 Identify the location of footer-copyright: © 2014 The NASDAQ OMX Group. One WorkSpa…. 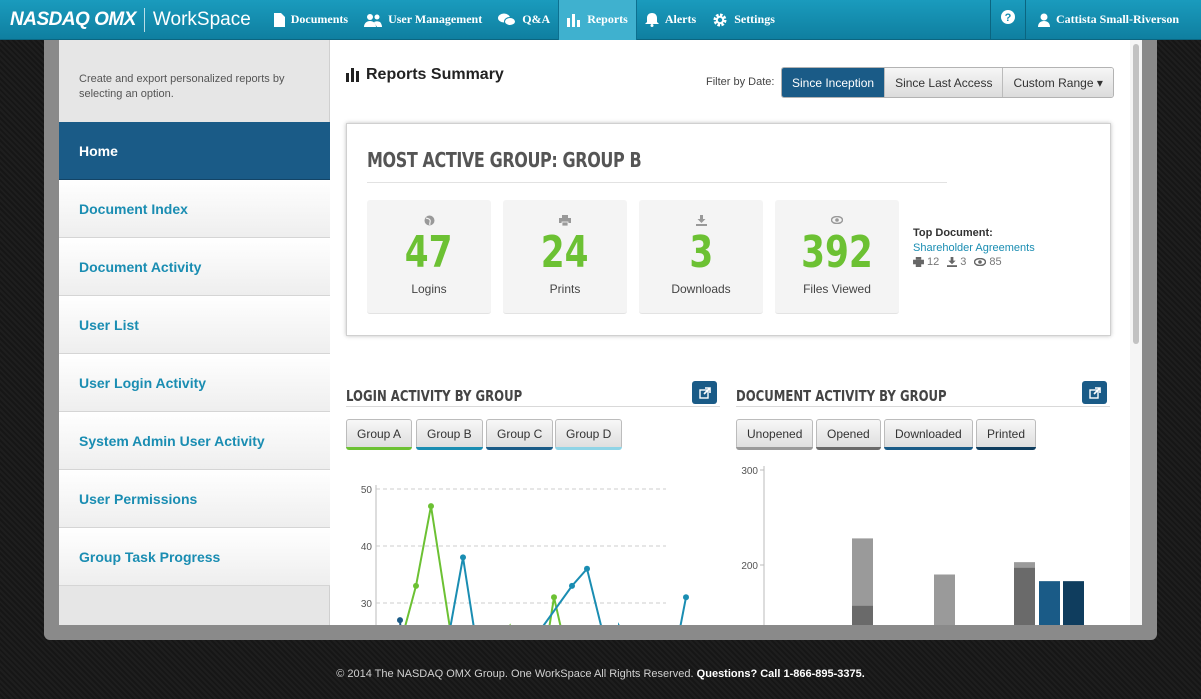
(515, 674).